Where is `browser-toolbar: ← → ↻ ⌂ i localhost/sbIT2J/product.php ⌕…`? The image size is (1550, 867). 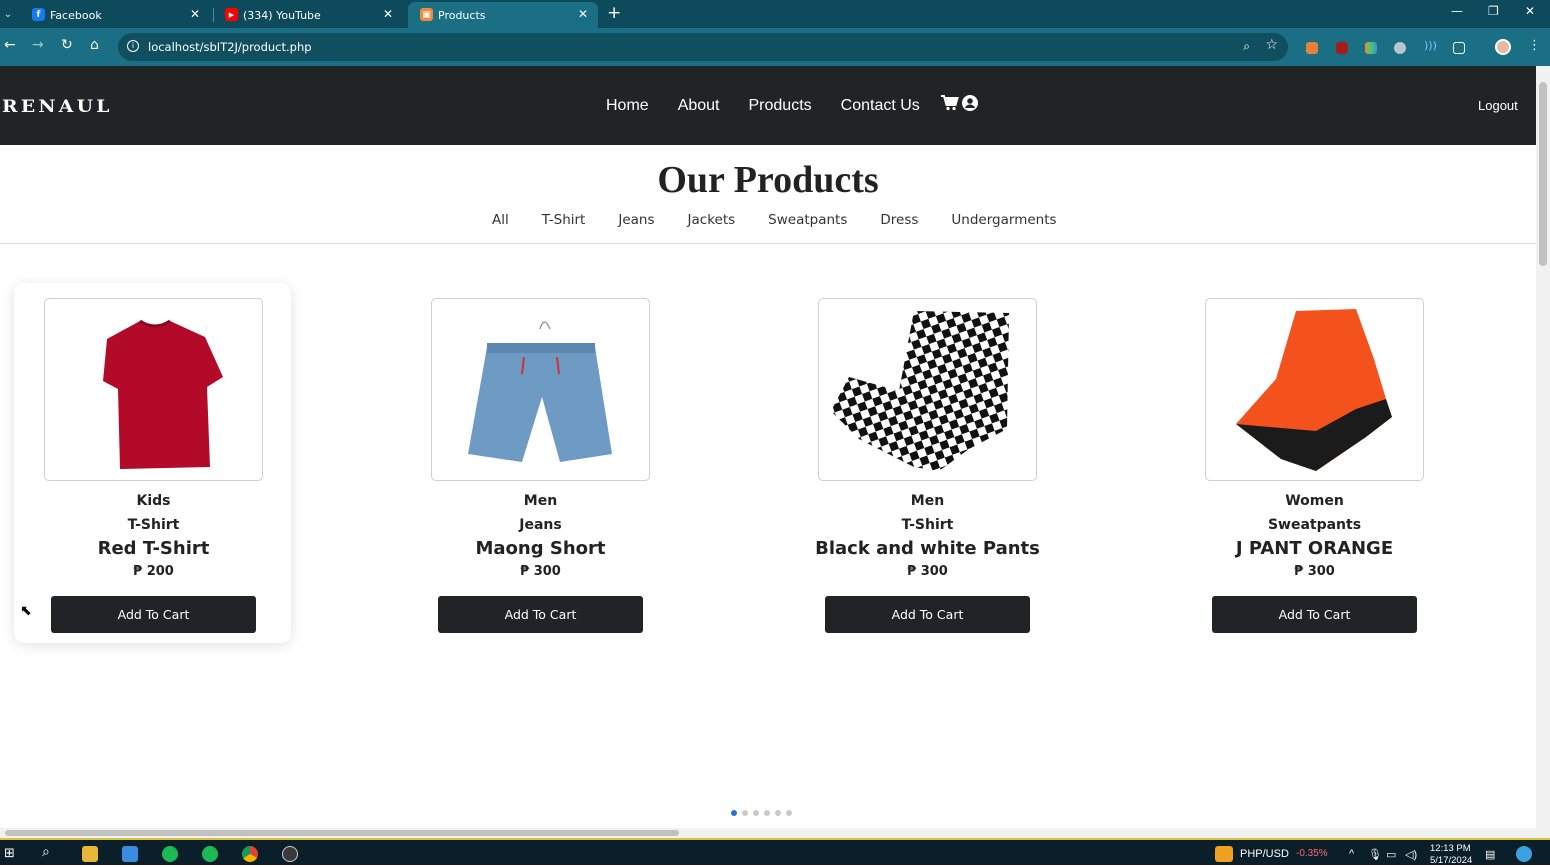
browser-toolbar: ← → ↻ ⌂ i localhost/sbIT2J/product.php ⌕… is located at coordinates (775, 47).